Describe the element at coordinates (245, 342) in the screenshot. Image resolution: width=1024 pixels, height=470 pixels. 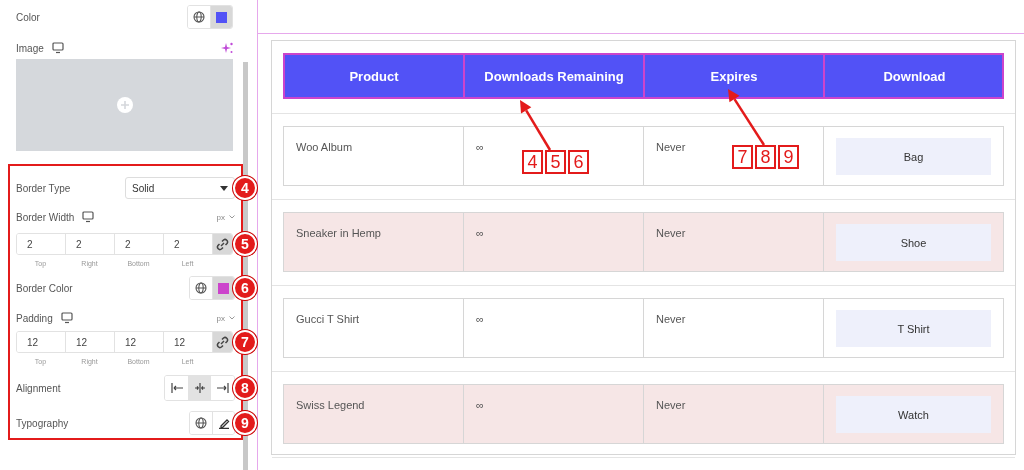
I see `step-badge: 7` at that location.